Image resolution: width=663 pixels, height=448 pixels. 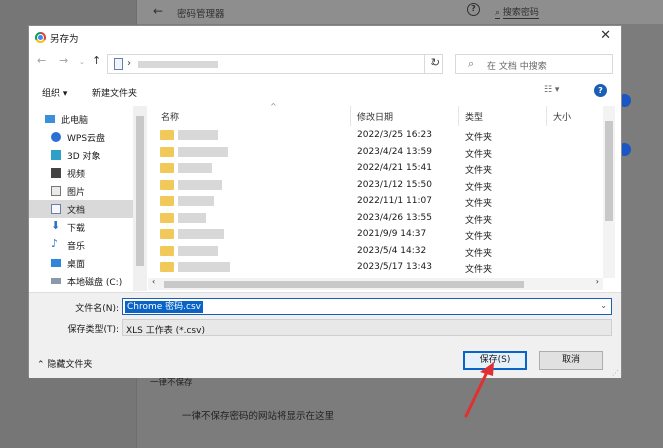 I want to click on filetype-select: XLS 工作表 (*.csv) ⌄, so click(x=367, y=327).